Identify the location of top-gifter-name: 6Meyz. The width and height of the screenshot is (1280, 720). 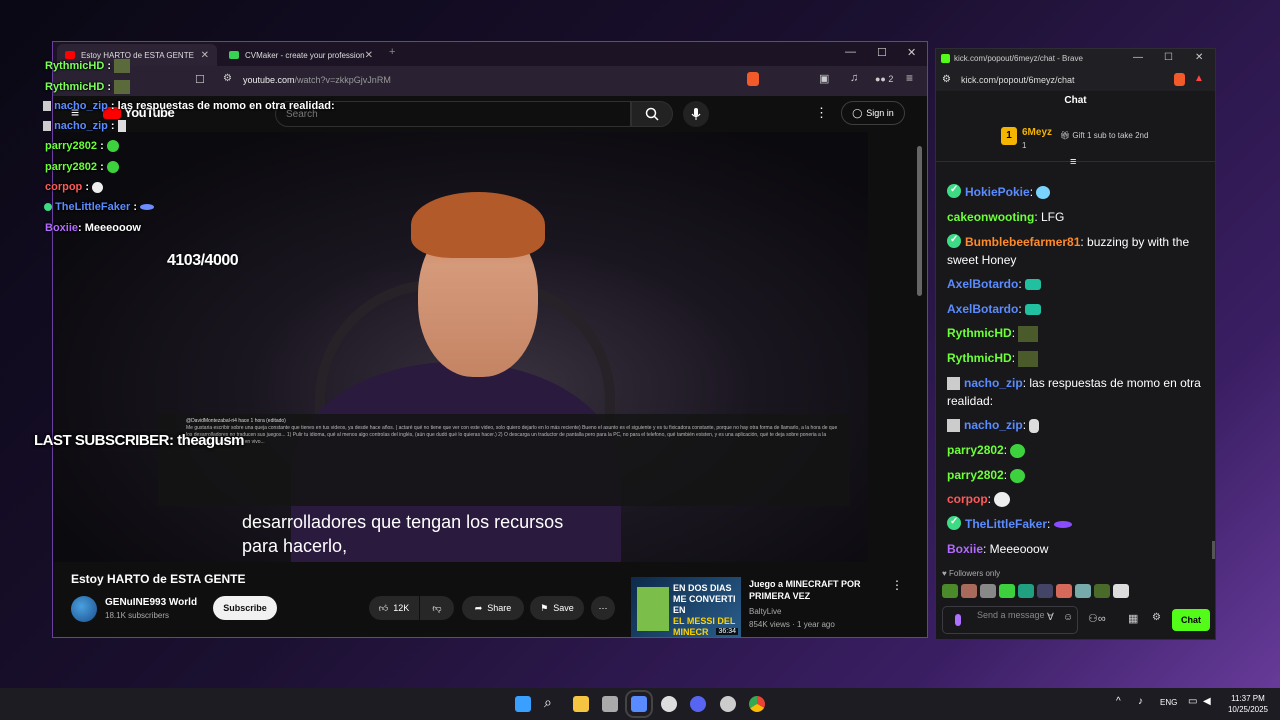
(1037, 132).